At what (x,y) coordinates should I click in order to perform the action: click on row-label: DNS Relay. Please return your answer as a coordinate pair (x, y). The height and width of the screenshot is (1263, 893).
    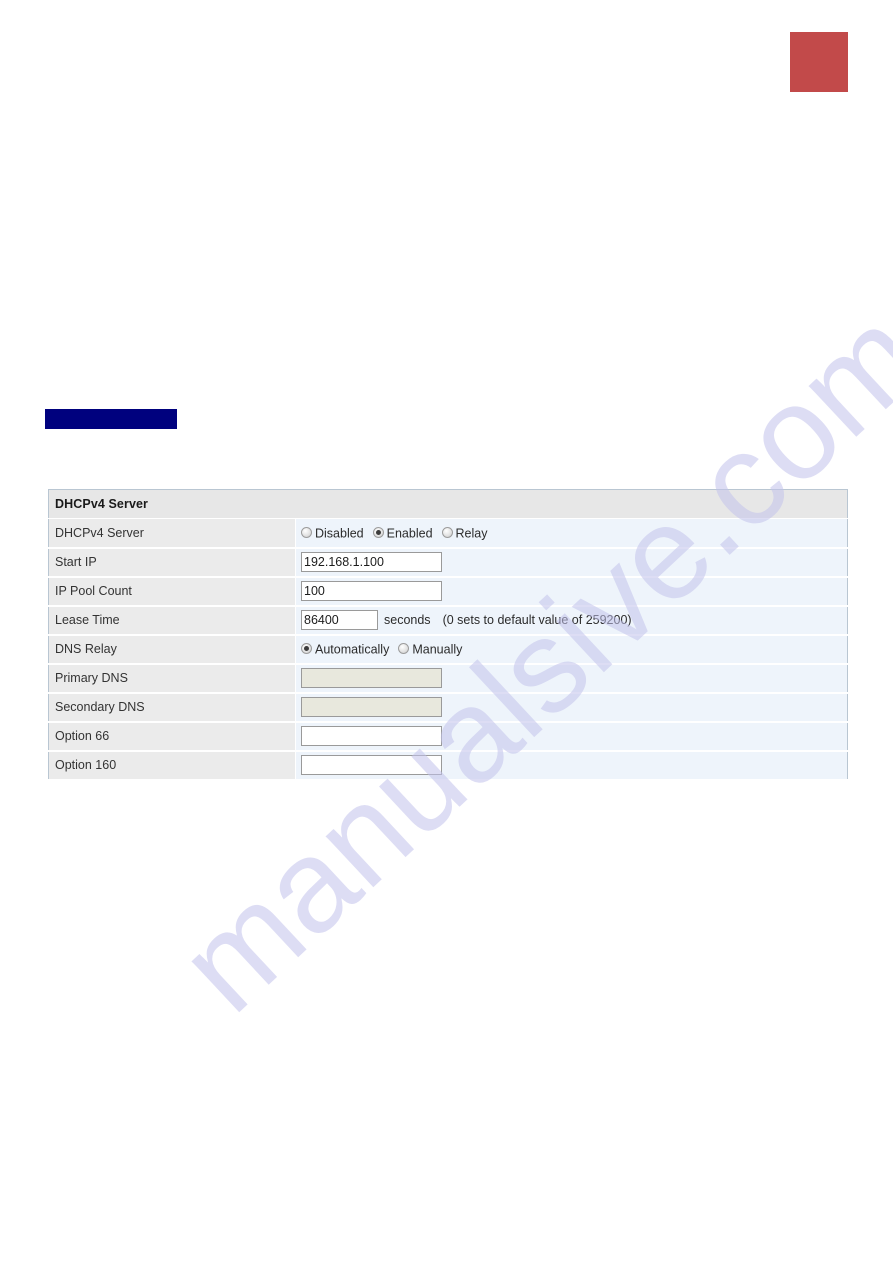
    Looking at the image, I should click on (172, 649).